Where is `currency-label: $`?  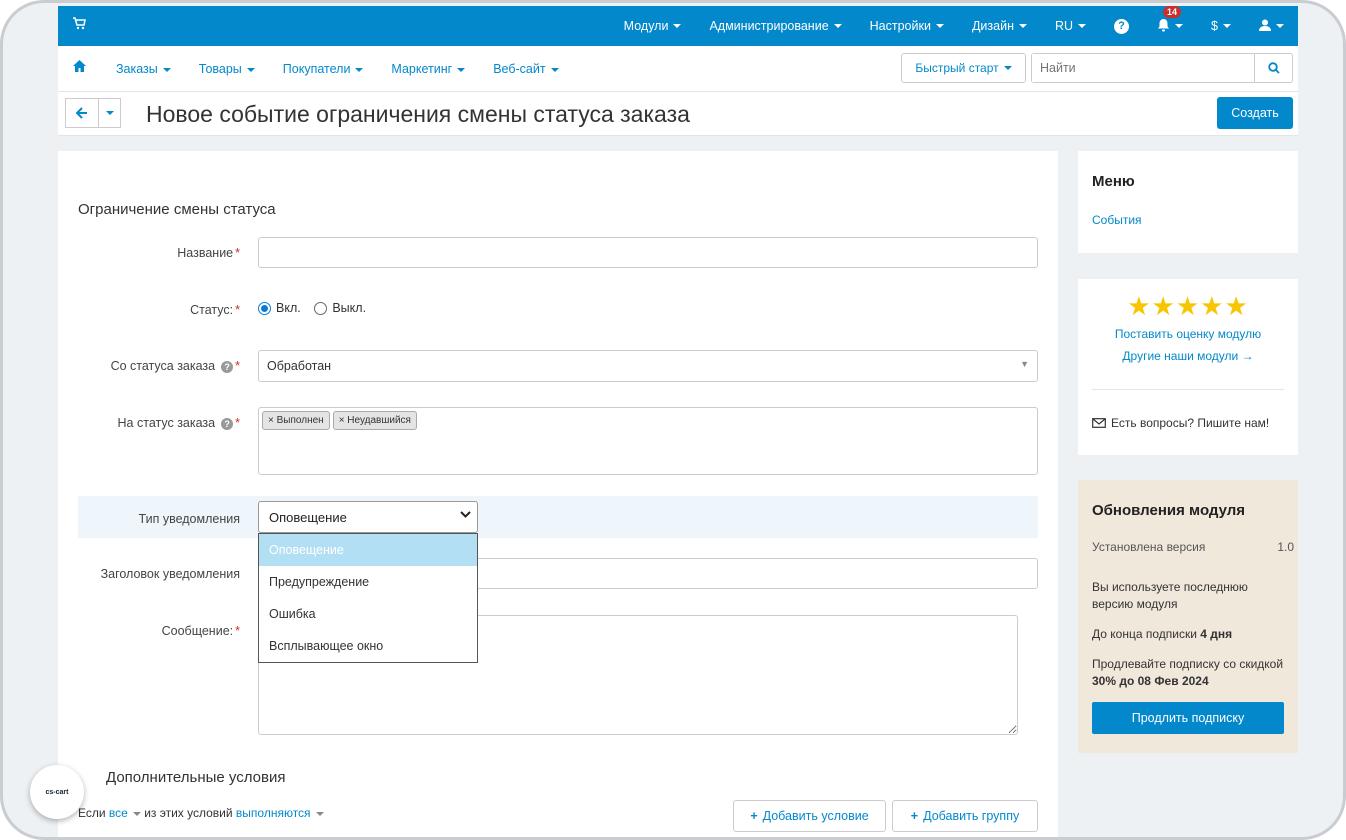 currency-label: $ is located at coordinates (1214, 26).